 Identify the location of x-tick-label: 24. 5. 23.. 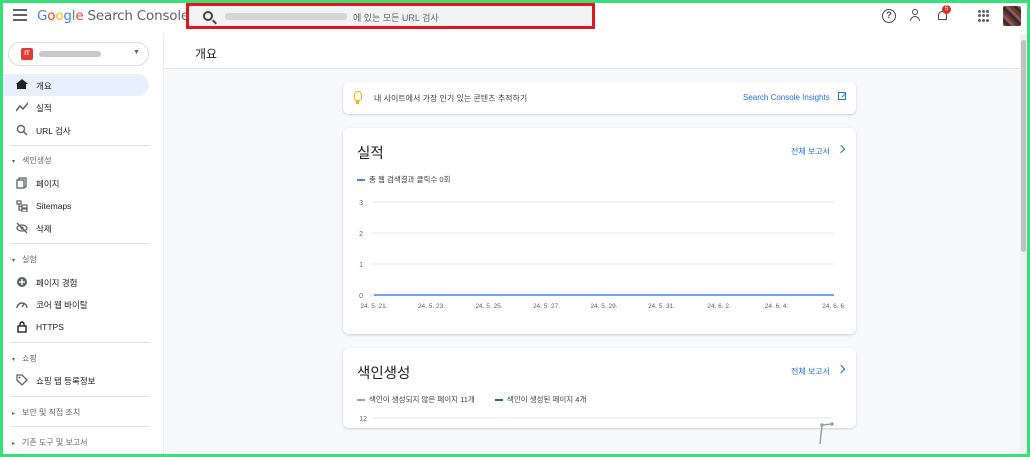
(431, 306).